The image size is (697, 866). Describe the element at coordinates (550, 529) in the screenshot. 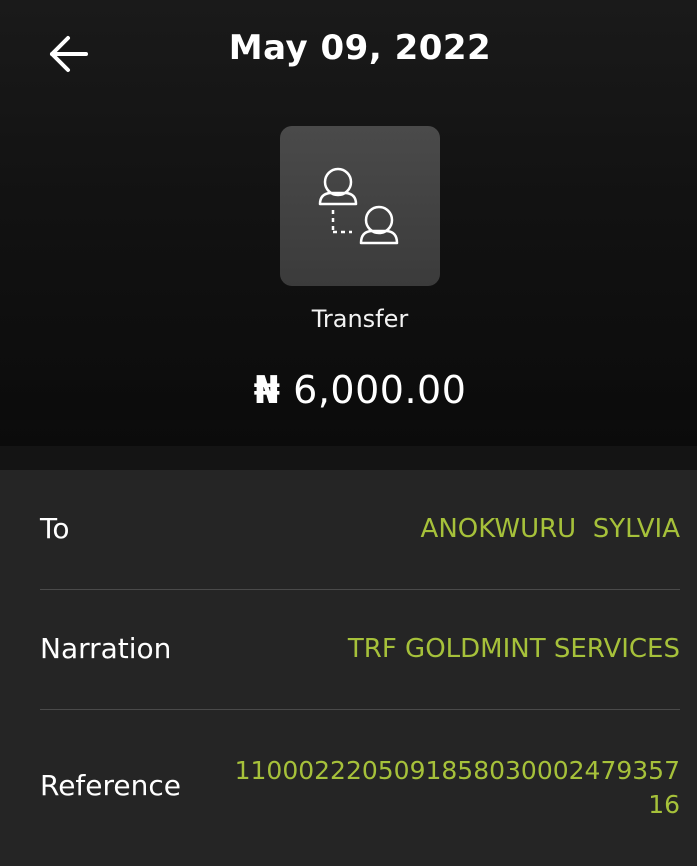

I see `detail-value: ANOKWURU SYLVIA` at that location.